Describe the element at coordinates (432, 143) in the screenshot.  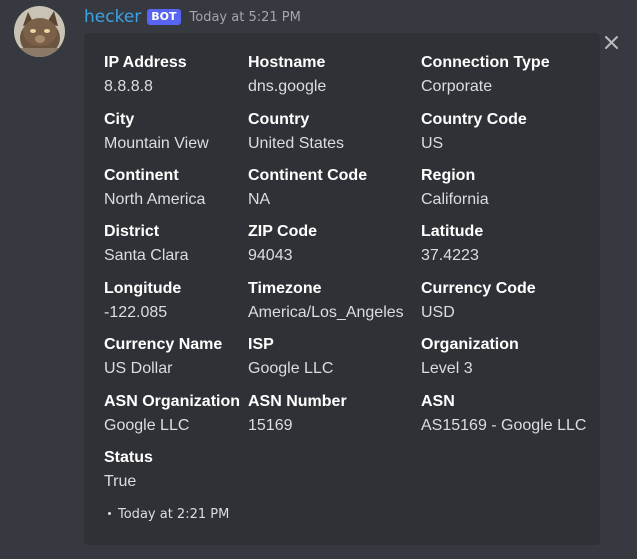
I see `field-value: US` at that location.